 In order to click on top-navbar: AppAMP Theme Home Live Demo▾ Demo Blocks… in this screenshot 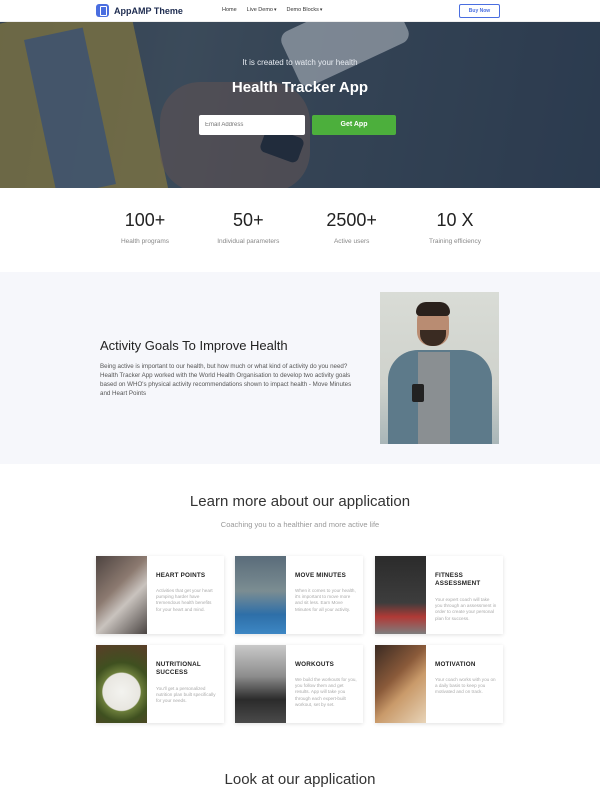, I will do `click(300, 11)`.